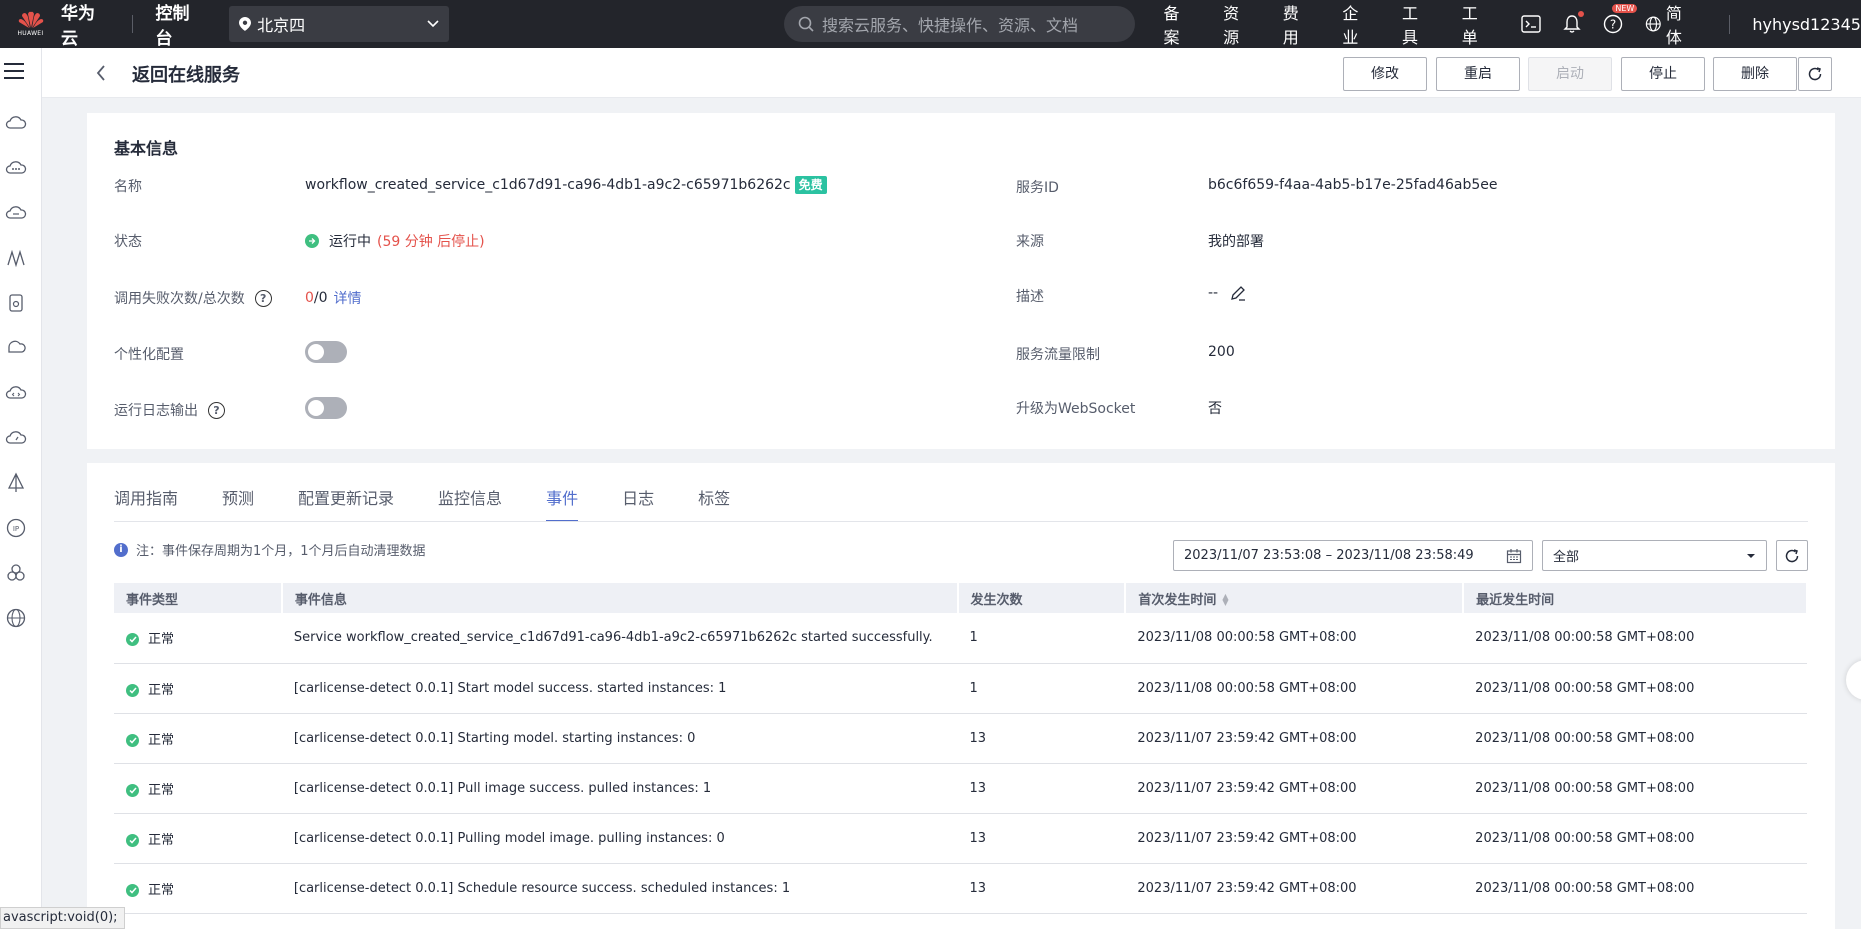 This screenshot has height=929, width=1861. What do you see at coordinates (961, 521) in the screenshot?
I see `tab-divider` at bounding box center [961, 521].